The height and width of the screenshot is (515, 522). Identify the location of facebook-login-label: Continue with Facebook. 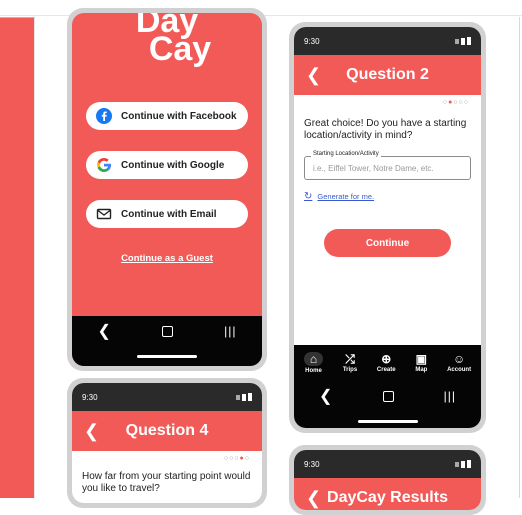
(179, 116).